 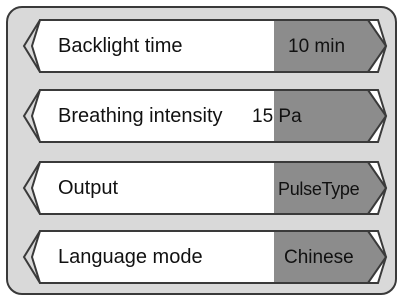 I want to click on setting-value: Chinese, so click(x=319, y=257).